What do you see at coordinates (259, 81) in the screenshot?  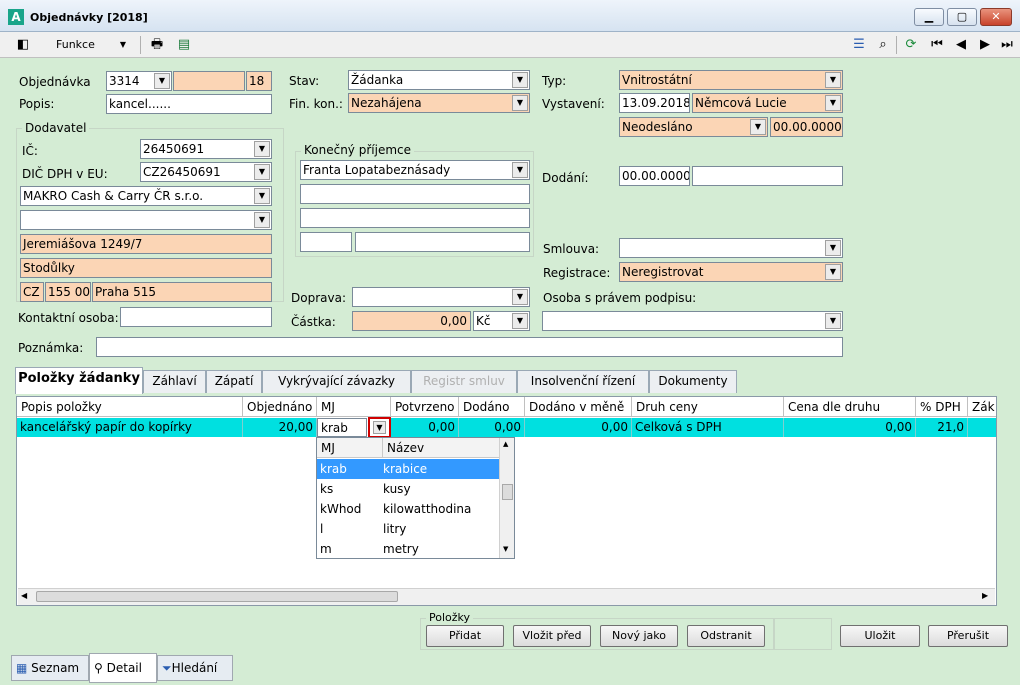 I see `objednavka-year-field: 18` at bounding box center [259, 81].